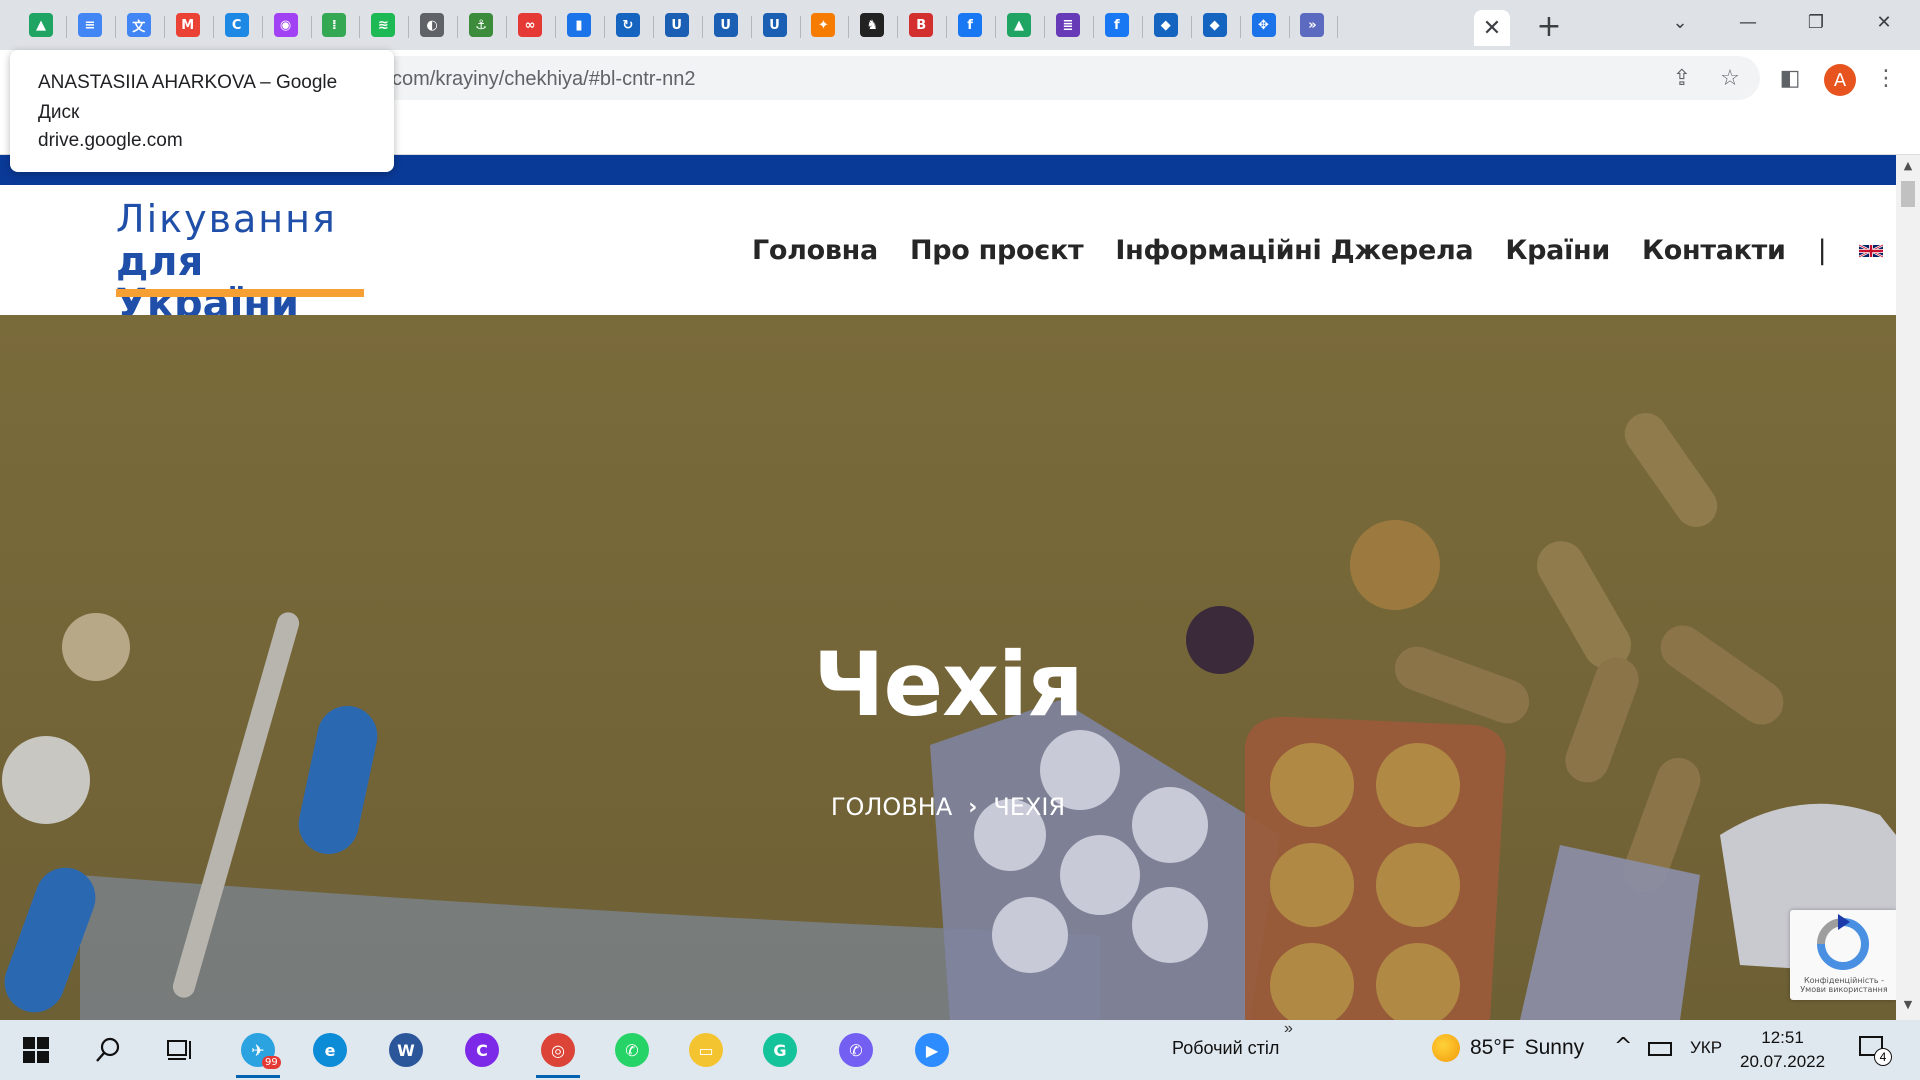 This screenshot has height=1080, width=1920. I want to click on search-icon, so click(108, 1050).